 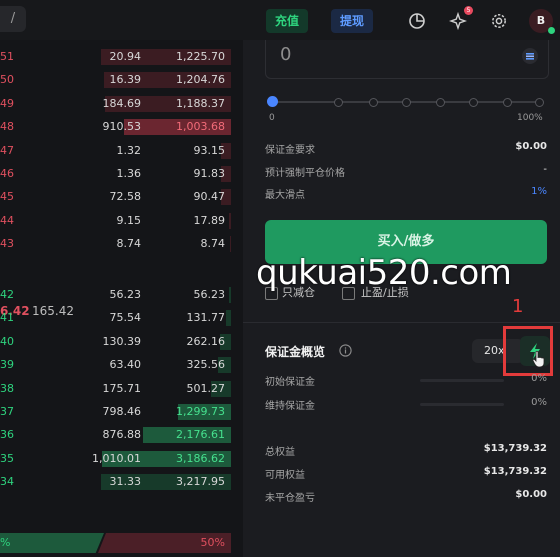 I want to click on gear-icon, so click(x=499, y=21).